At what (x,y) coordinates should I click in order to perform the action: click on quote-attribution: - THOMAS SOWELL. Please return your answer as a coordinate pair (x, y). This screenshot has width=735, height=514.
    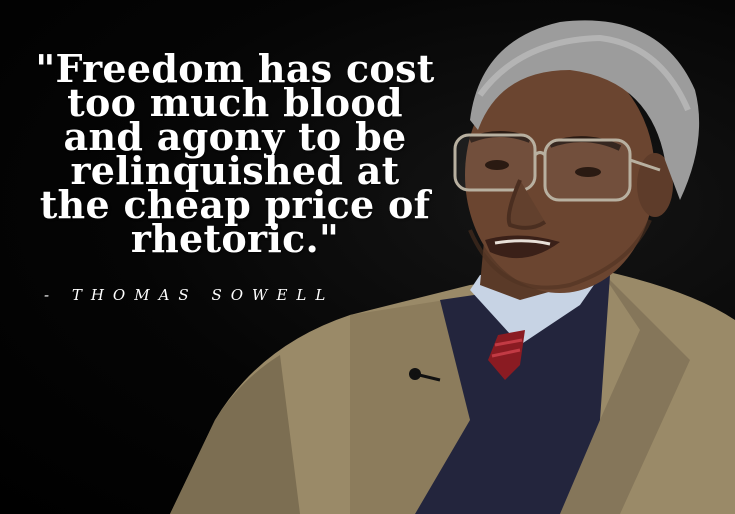
    Looking at the image, I should click on (189, 295).